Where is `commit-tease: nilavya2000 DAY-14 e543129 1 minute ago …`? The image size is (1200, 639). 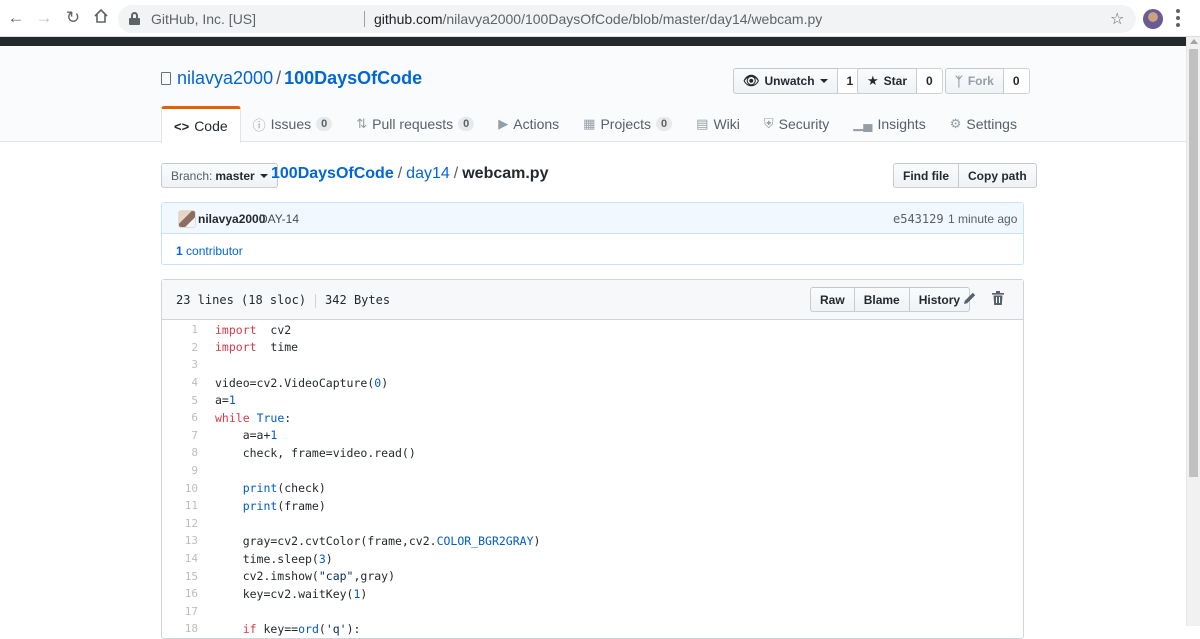
commit-tease: nilavya2000 DAY-14 e543129 1 minute ago … is located at coordinates (592, 233).